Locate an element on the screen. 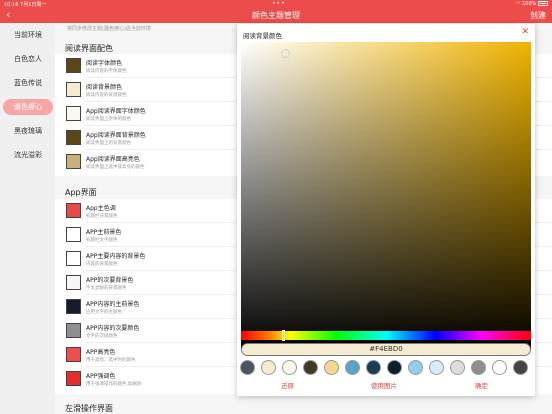  row-subtitle: 阅读内容的背景颜色 is located at coordinates (106, 95).